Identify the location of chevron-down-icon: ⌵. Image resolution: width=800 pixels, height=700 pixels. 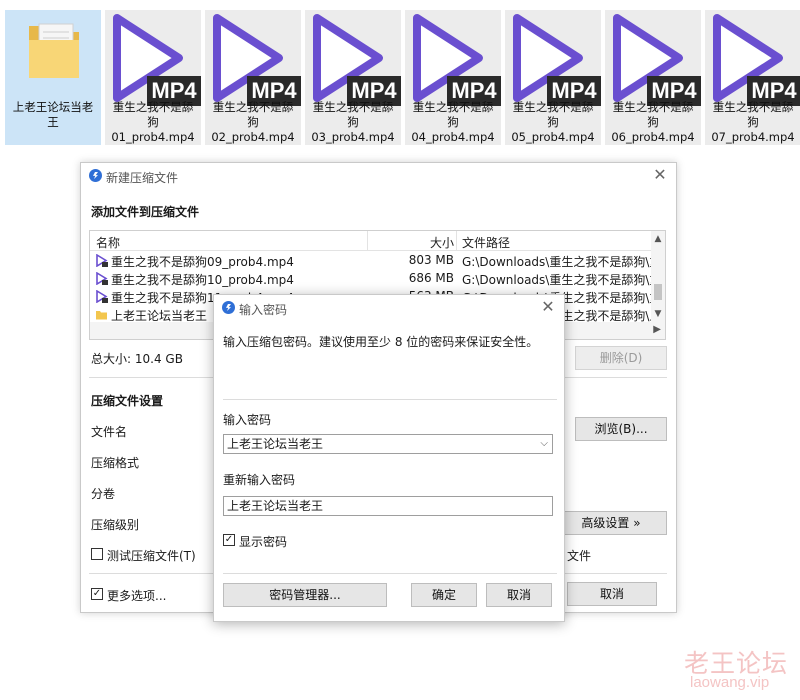
(544, 444).